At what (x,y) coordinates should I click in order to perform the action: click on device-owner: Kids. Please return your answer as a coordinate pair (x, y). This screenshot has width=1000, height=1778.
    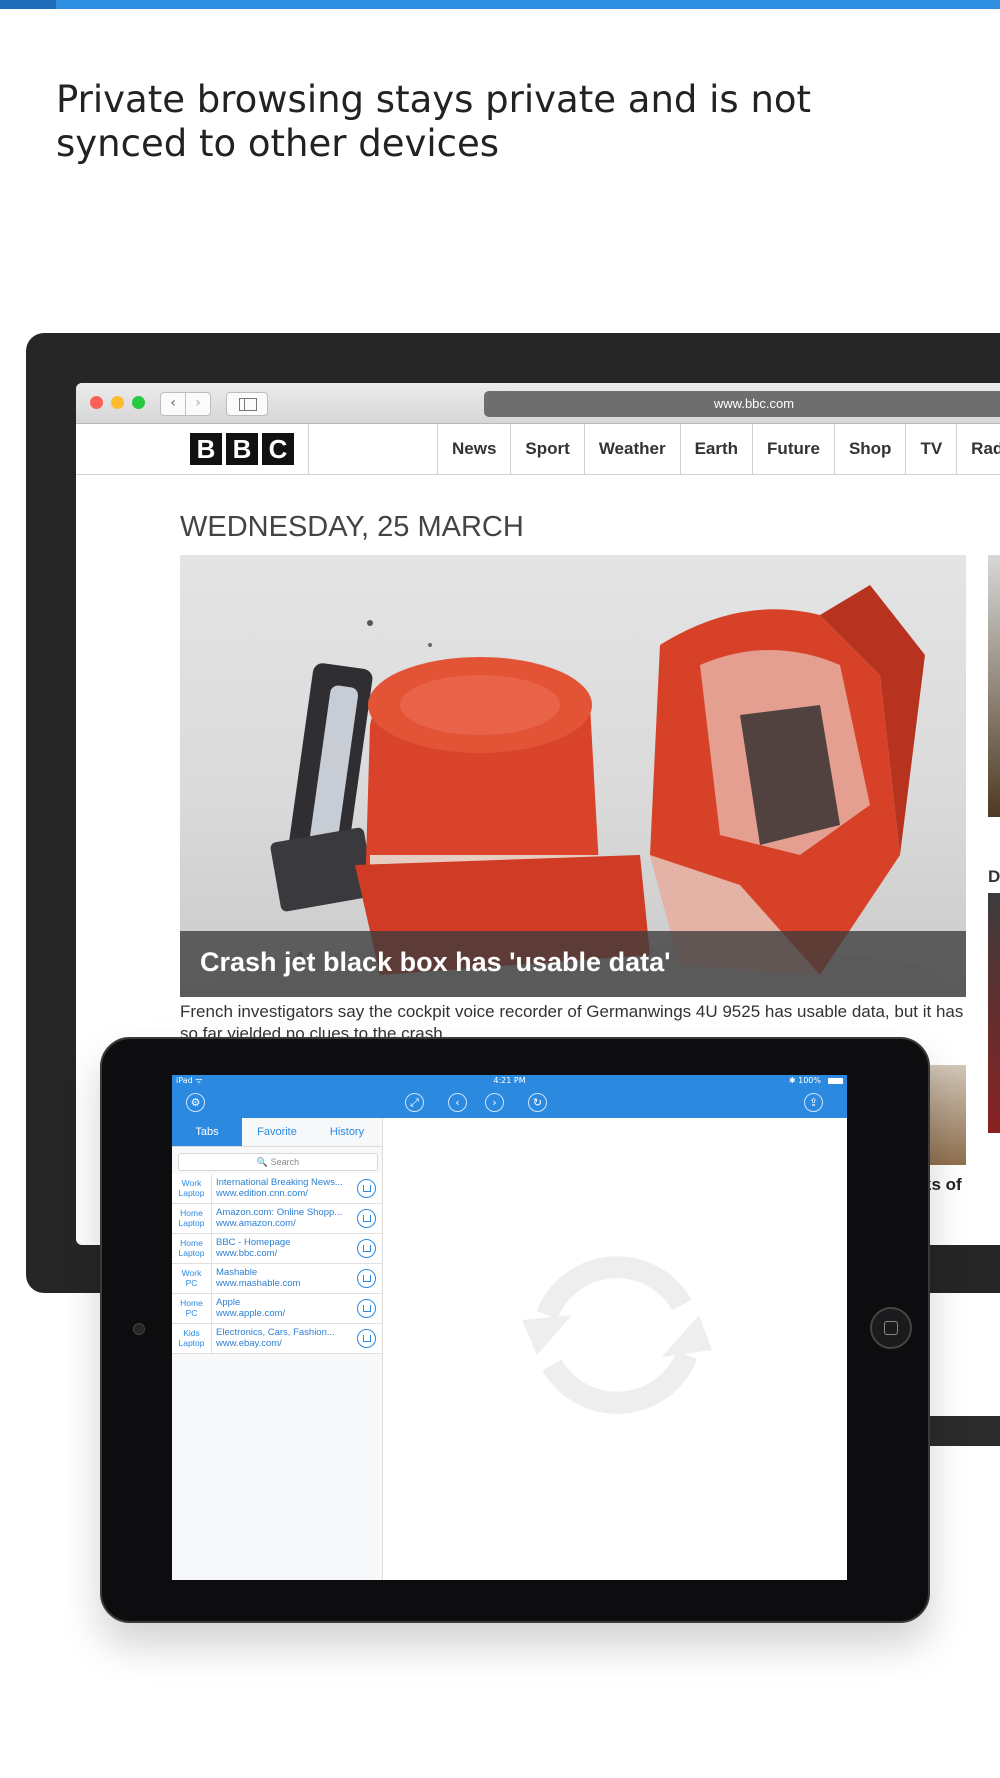
    Looking at the image, I should click on (191, 1333).